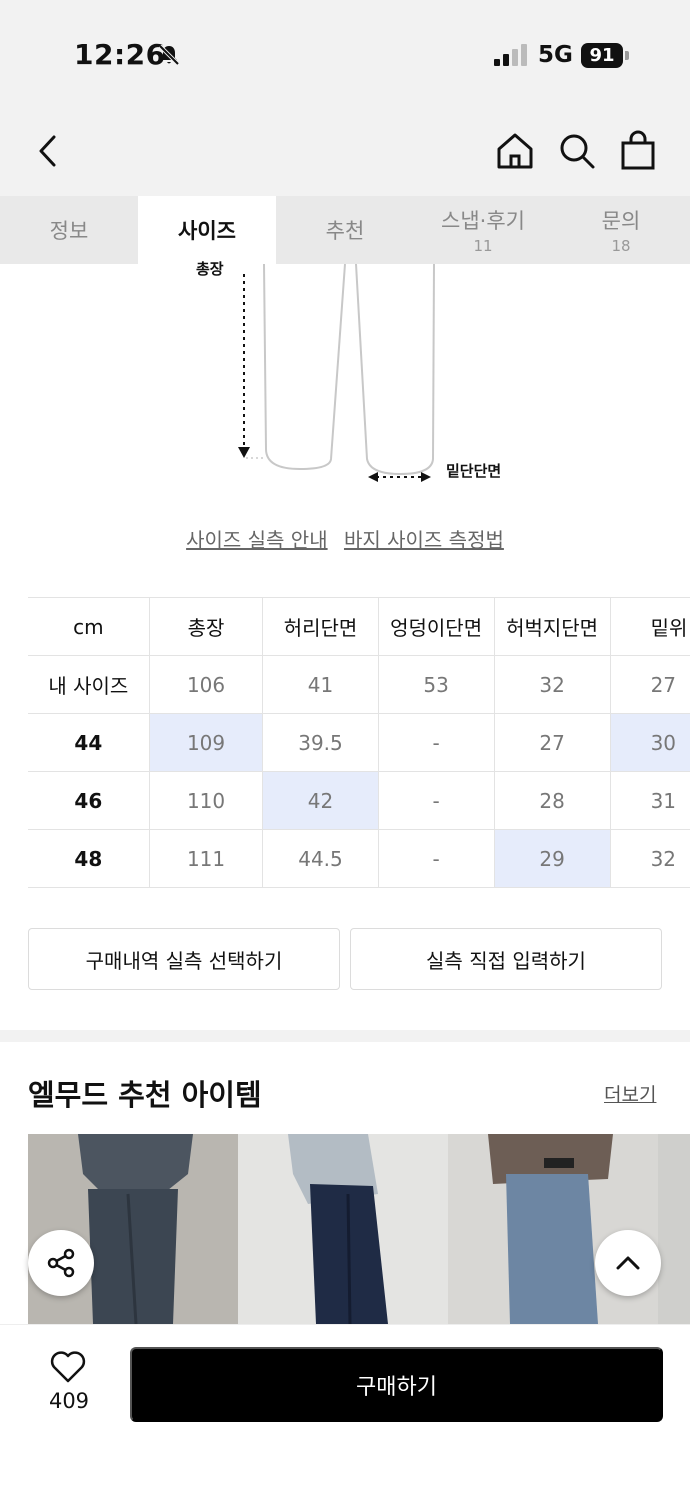 This screenshot has width=690, height=1500. I want to click on tab-label: 사이즈, so click(207, 231).